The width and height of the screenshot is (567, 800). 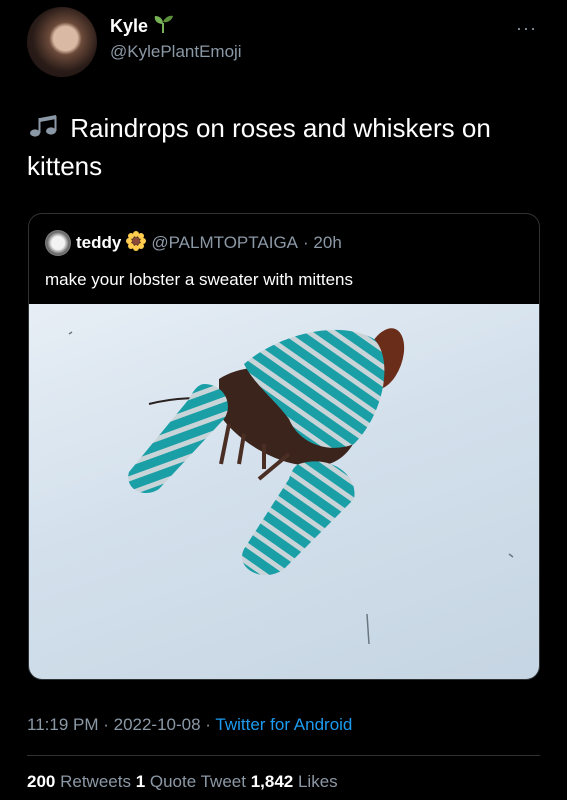 What do you see at coordinates (95, 781) in the screenshot?
I see `retweets-label: Retweets` at bounding box center [95, 781].